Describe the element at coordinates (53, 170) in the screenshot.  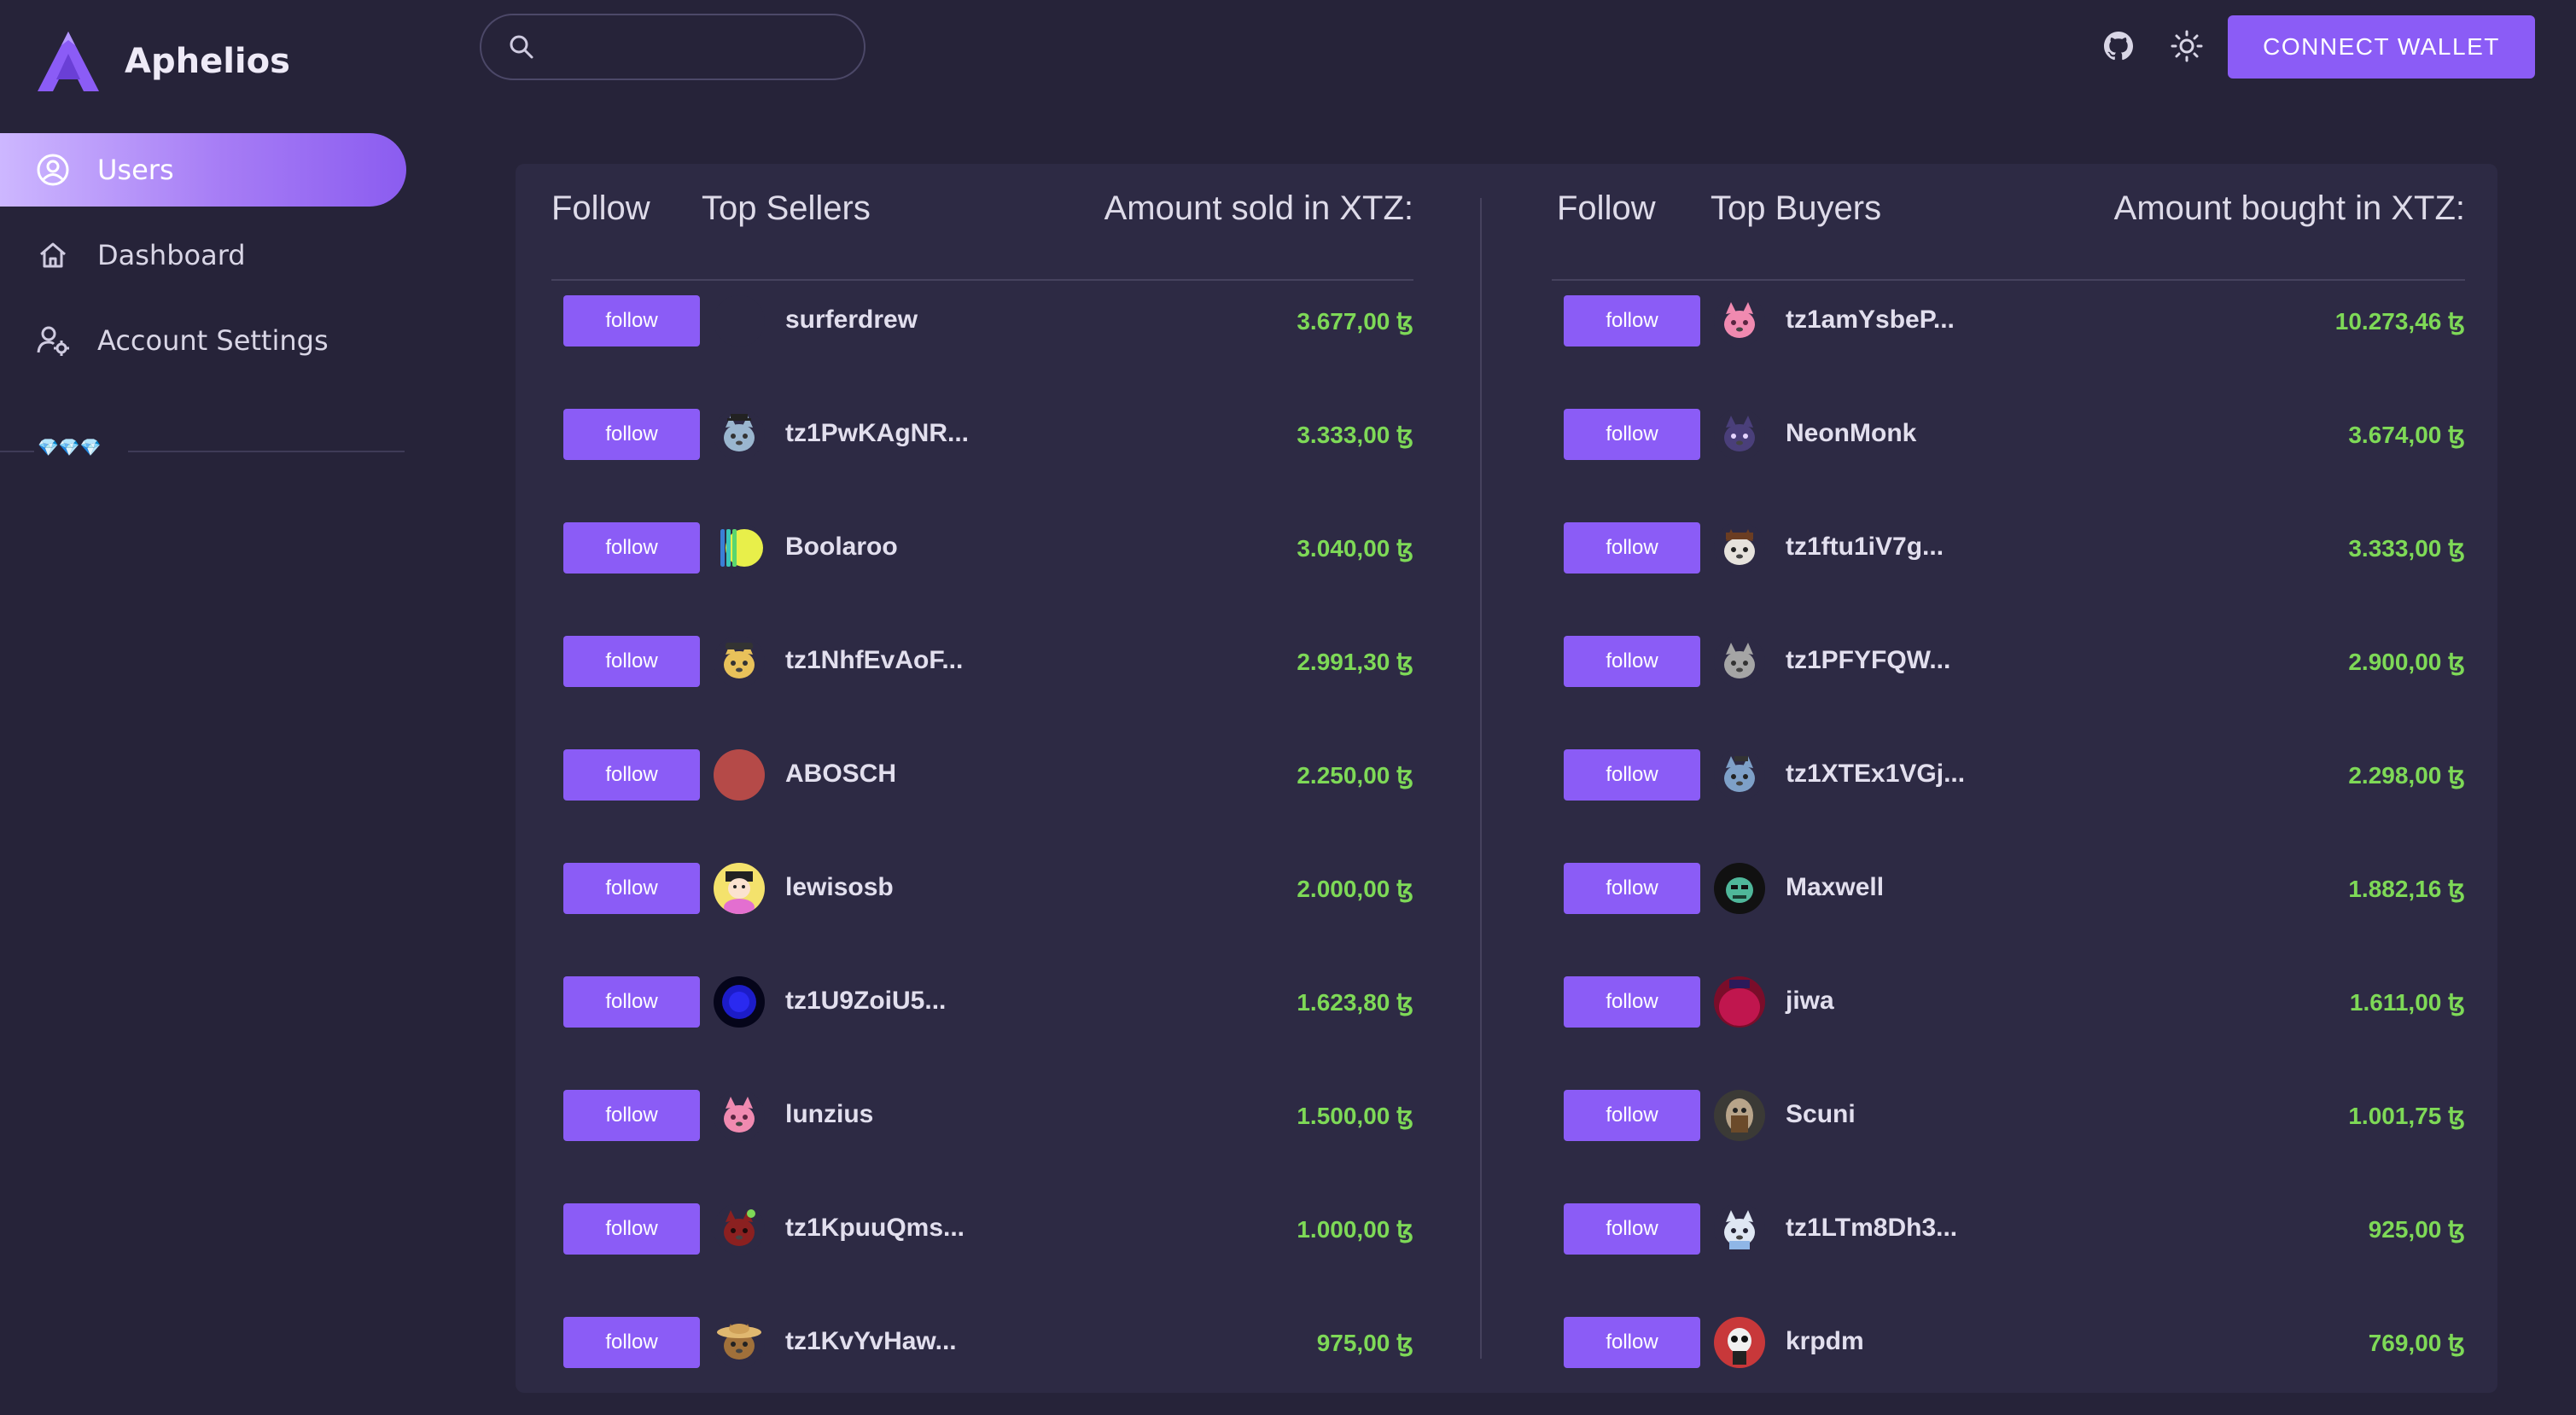
I see `user-circle-icon` at that location.